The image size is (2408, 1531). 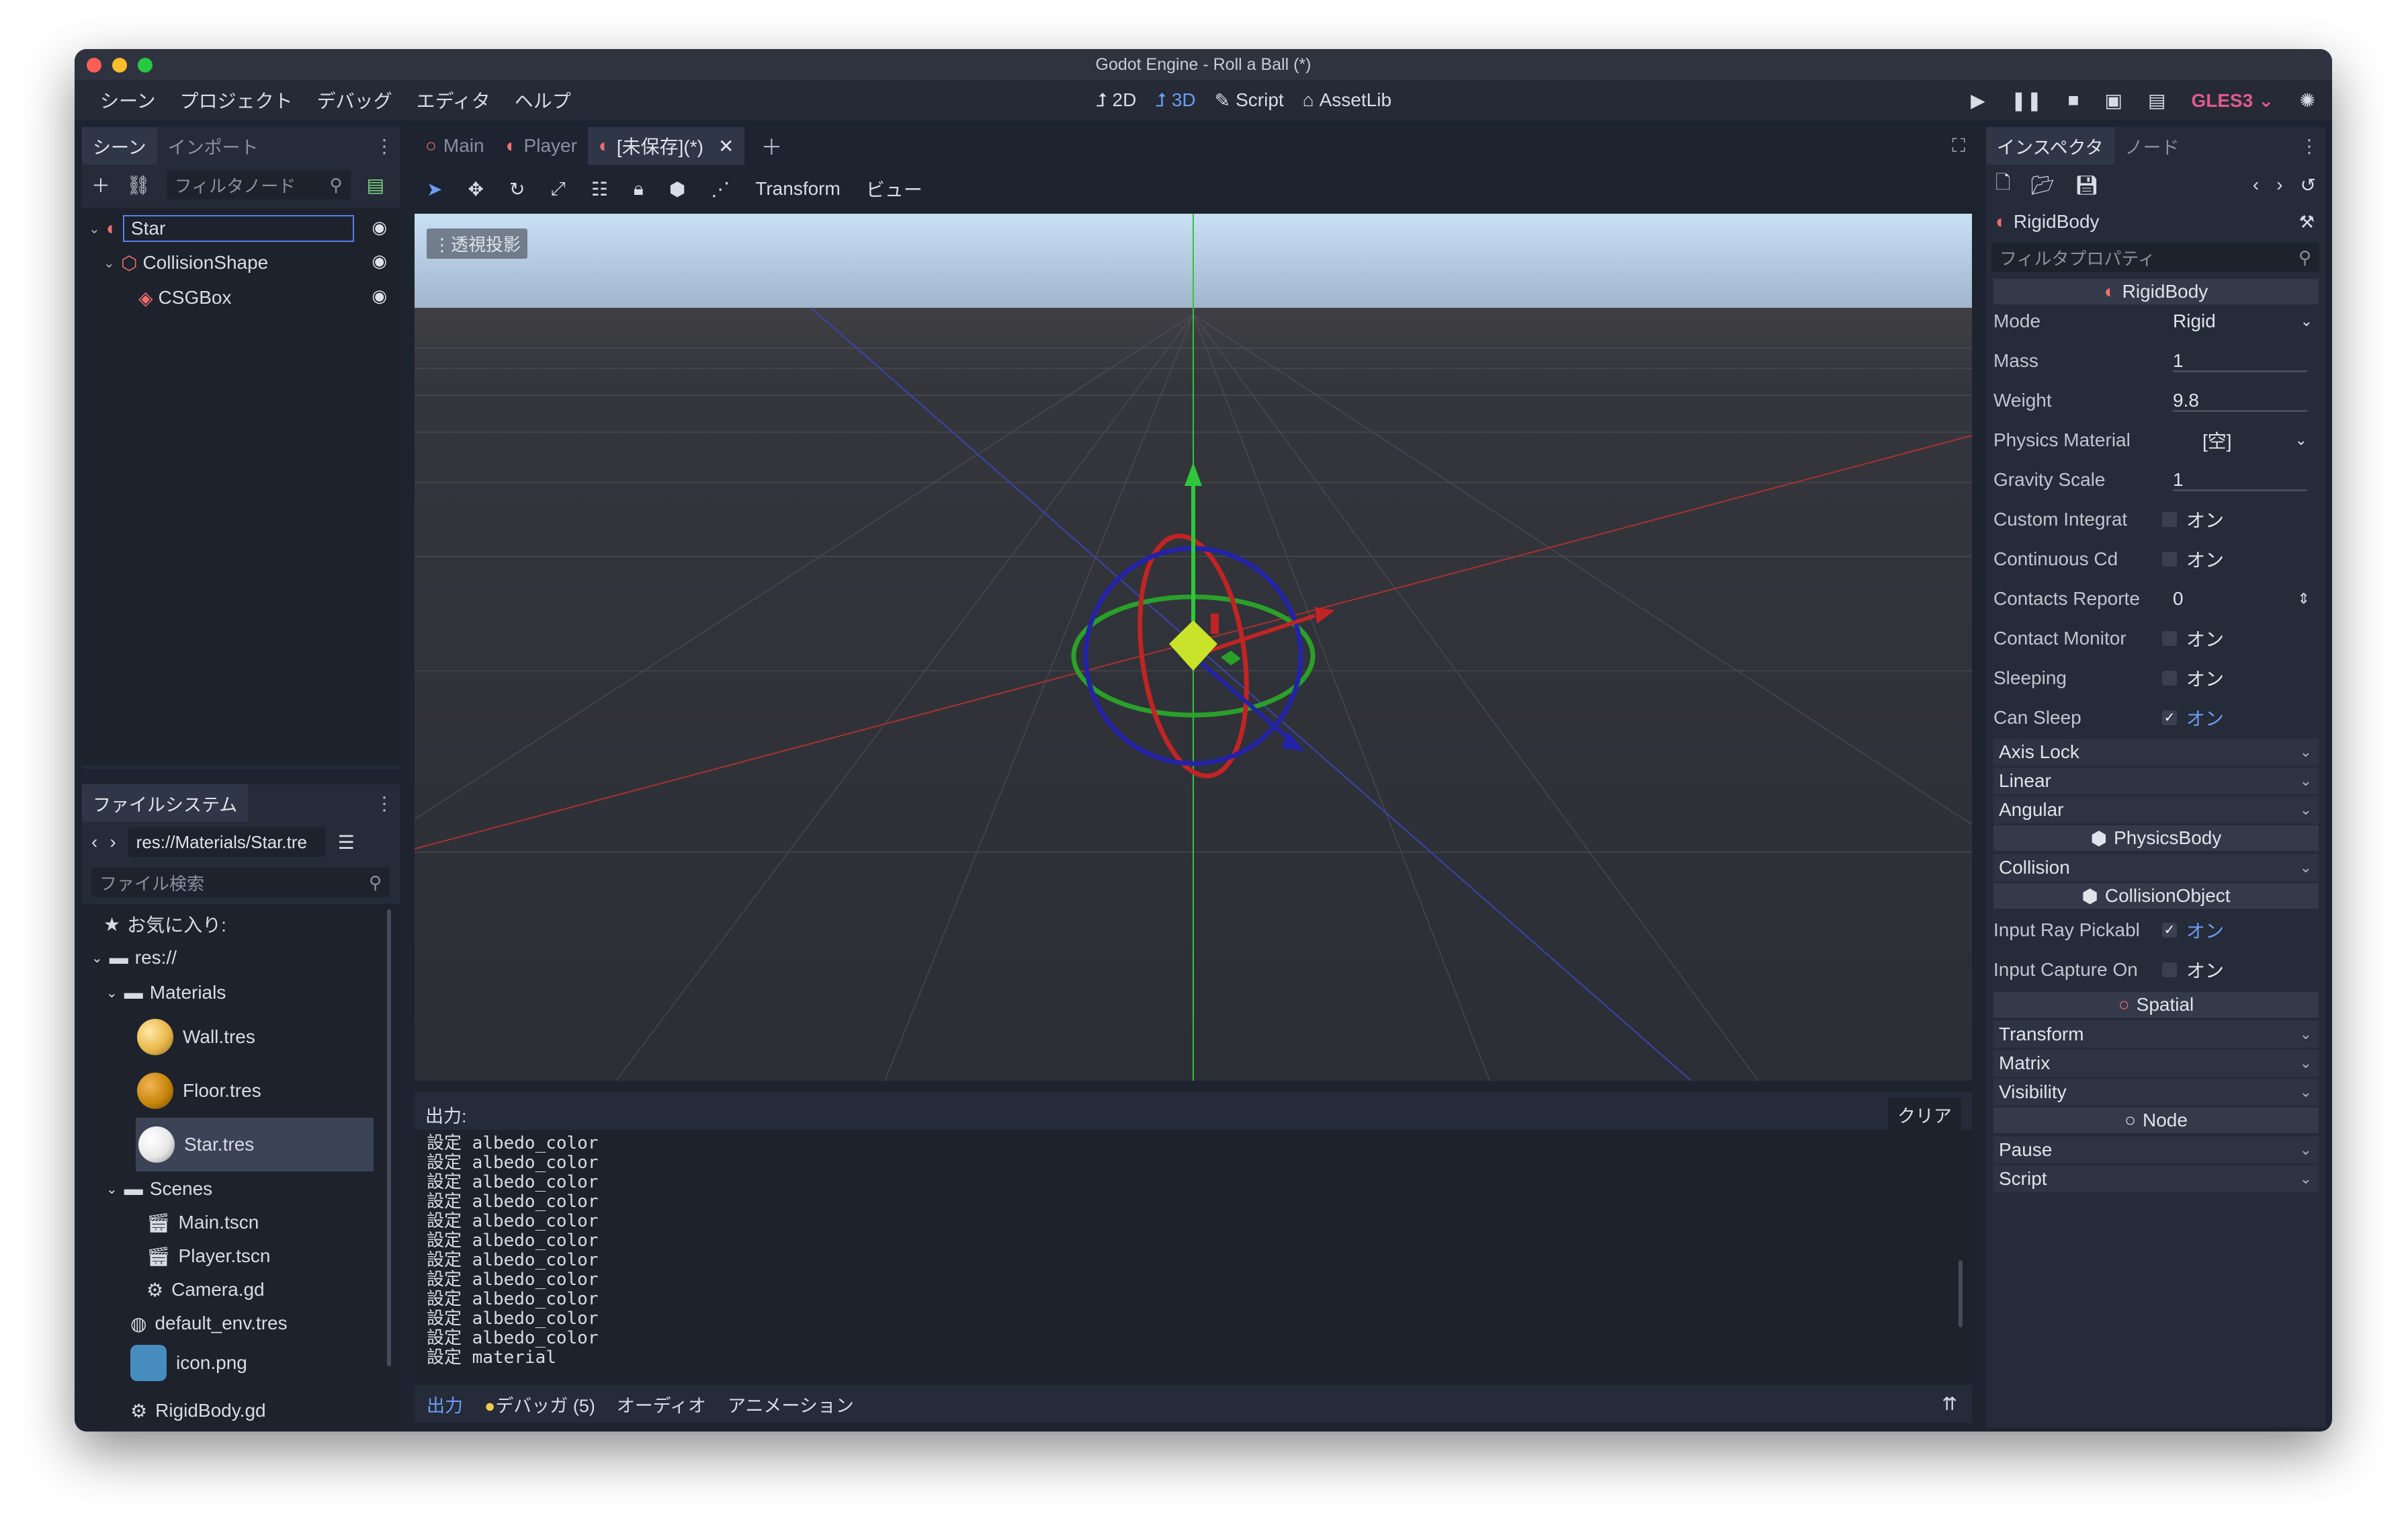 What do you see at coordinates (1249, 100) in the screenshot?
I see `mode-script-button: ✎ Script` at bounding box center [1249, 100].